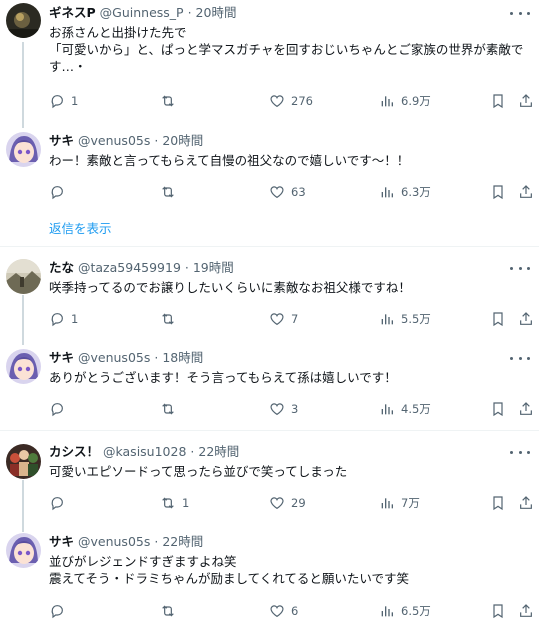  What do you see at coordinates (75, 101) in the screenshot?
I see `reply-count: 1` at bounding box center [75, 101].